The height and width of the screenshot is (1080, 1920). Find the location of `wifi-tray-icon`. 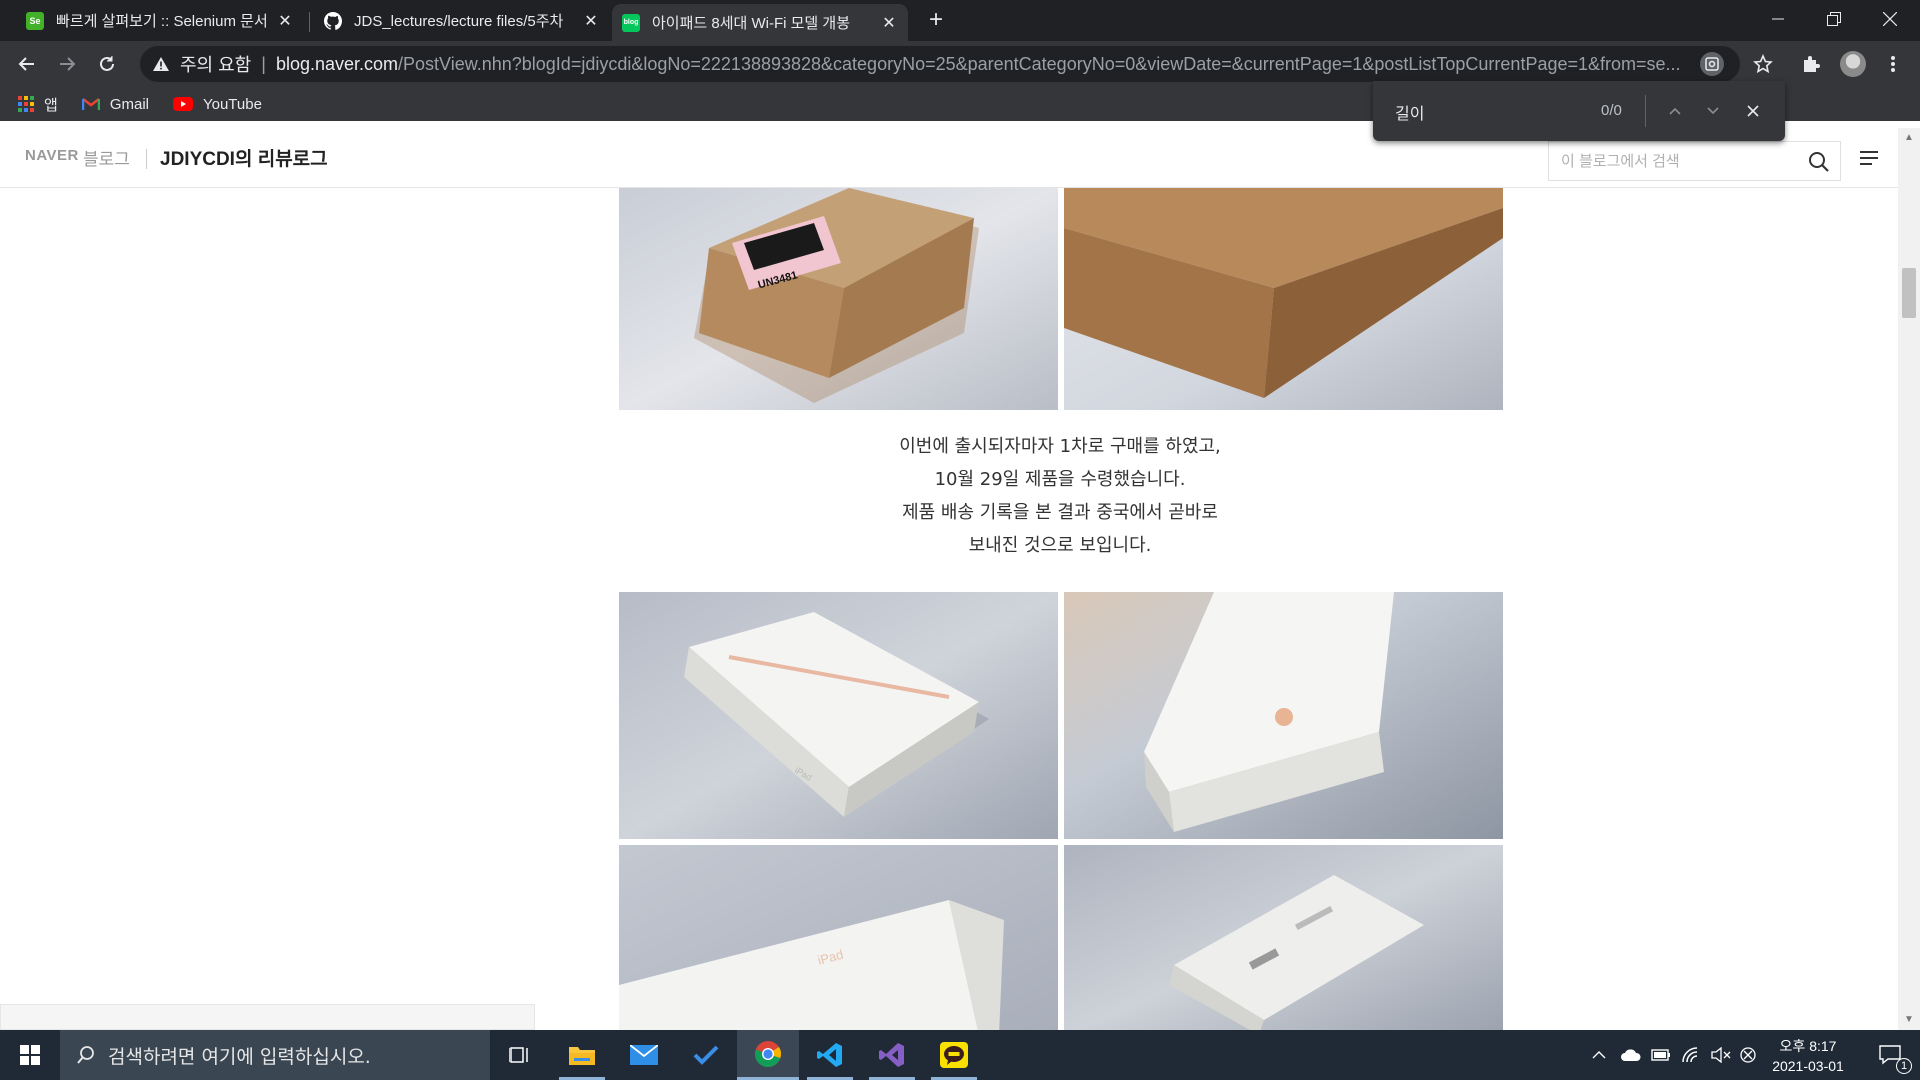

wifi-tray-icon is located at coordinates (1691, 1055).